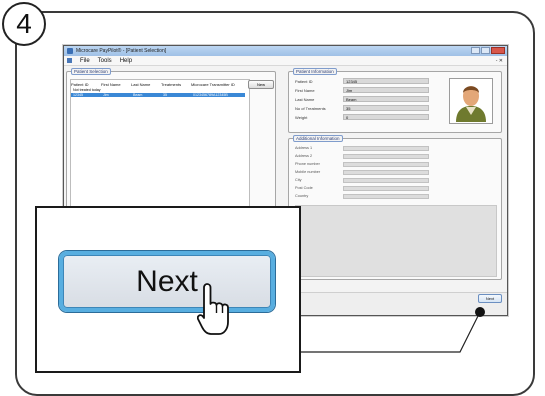 The image size is (545, 396). I want to click on callout-anchor-dot, so click(480, 312).